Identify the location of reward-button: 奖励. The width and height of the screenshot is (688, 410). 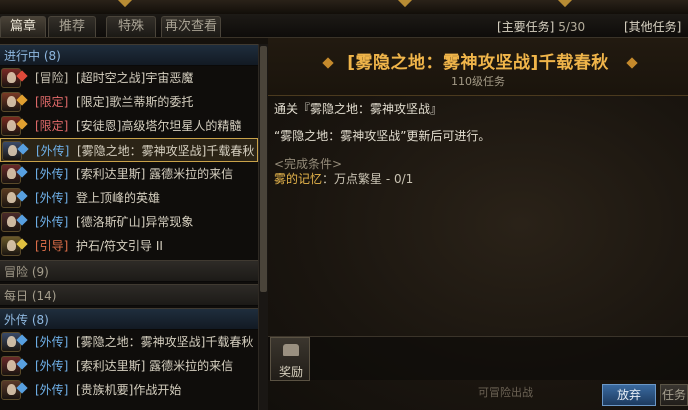
(290, 359).